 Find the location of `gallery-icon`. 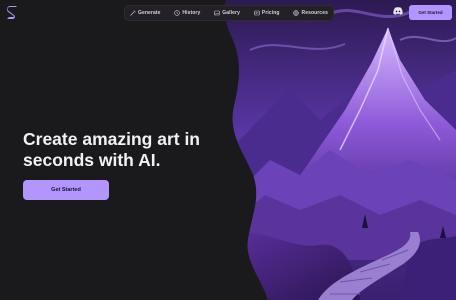

gallery-icon is located at coordinates (217, 13).